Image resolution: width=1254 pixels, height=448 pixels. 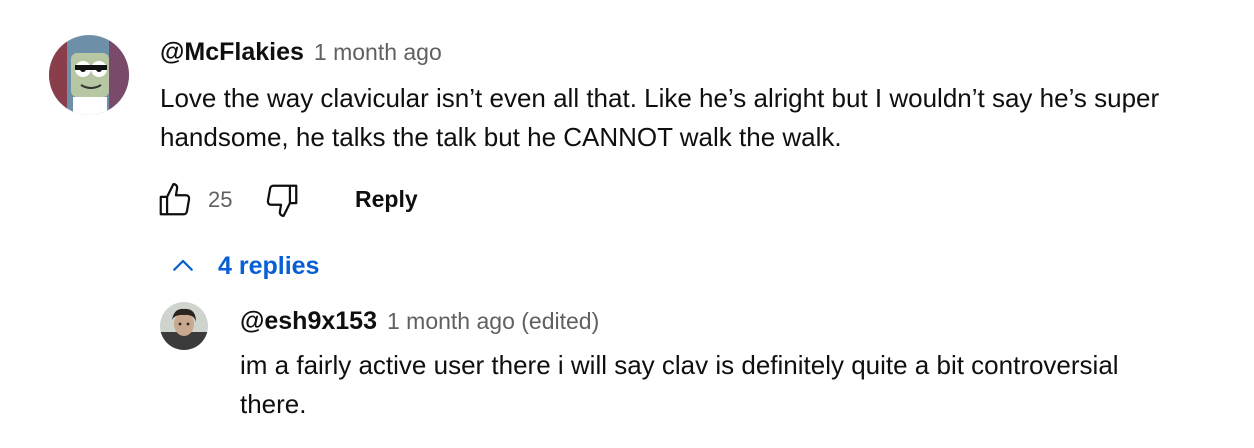 What do you see at coordinates (269, 265) in the screenshot?
I see `replies-count-label: 4 replies` at bounding box center [269, 265].